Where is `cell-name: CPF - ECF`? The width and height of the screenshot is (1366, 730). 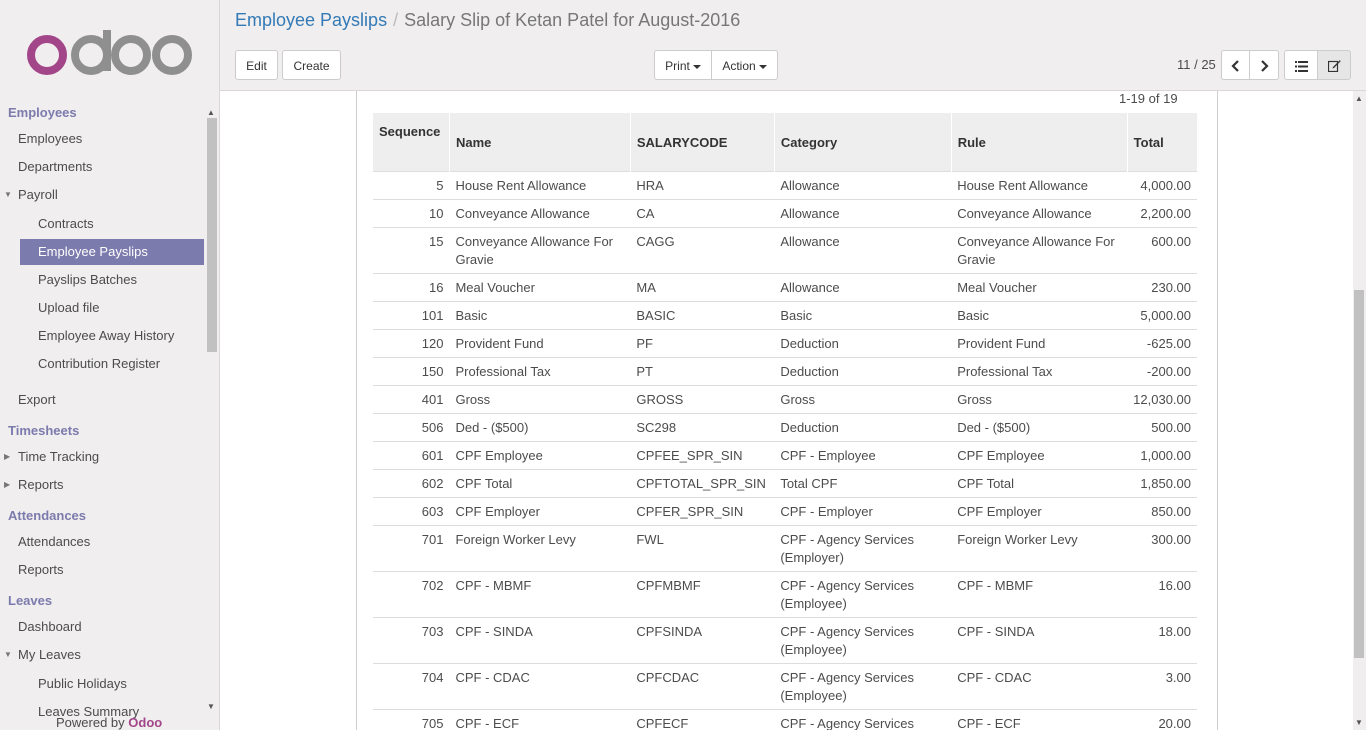 cell-name: CPF - ECF is located at coordinates (540, 719).